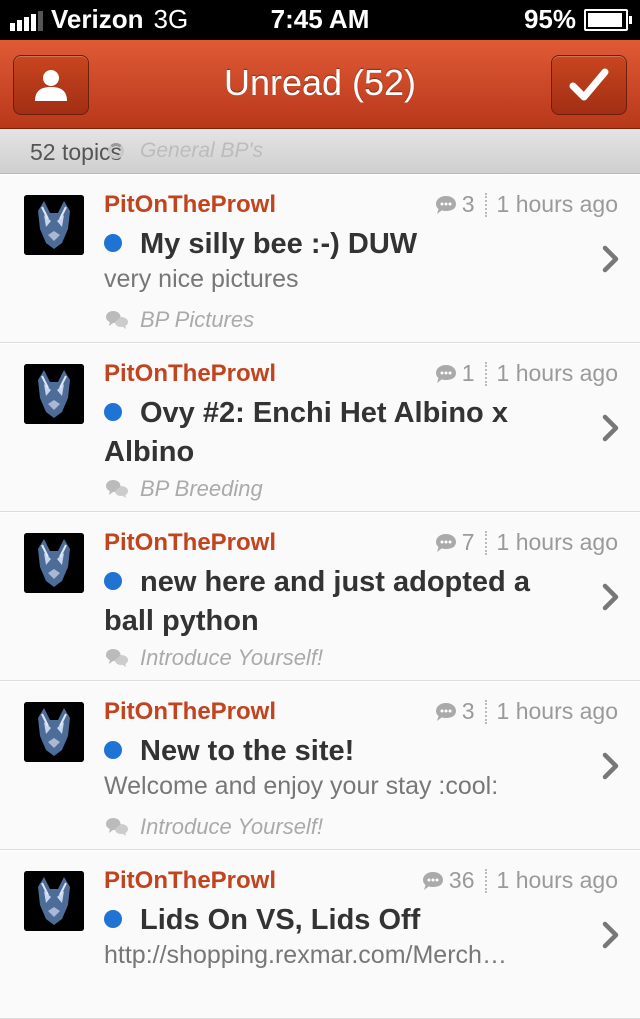 The image size is (640, 1019). I want to click on page-title: Unread (52), so click(320, 82).